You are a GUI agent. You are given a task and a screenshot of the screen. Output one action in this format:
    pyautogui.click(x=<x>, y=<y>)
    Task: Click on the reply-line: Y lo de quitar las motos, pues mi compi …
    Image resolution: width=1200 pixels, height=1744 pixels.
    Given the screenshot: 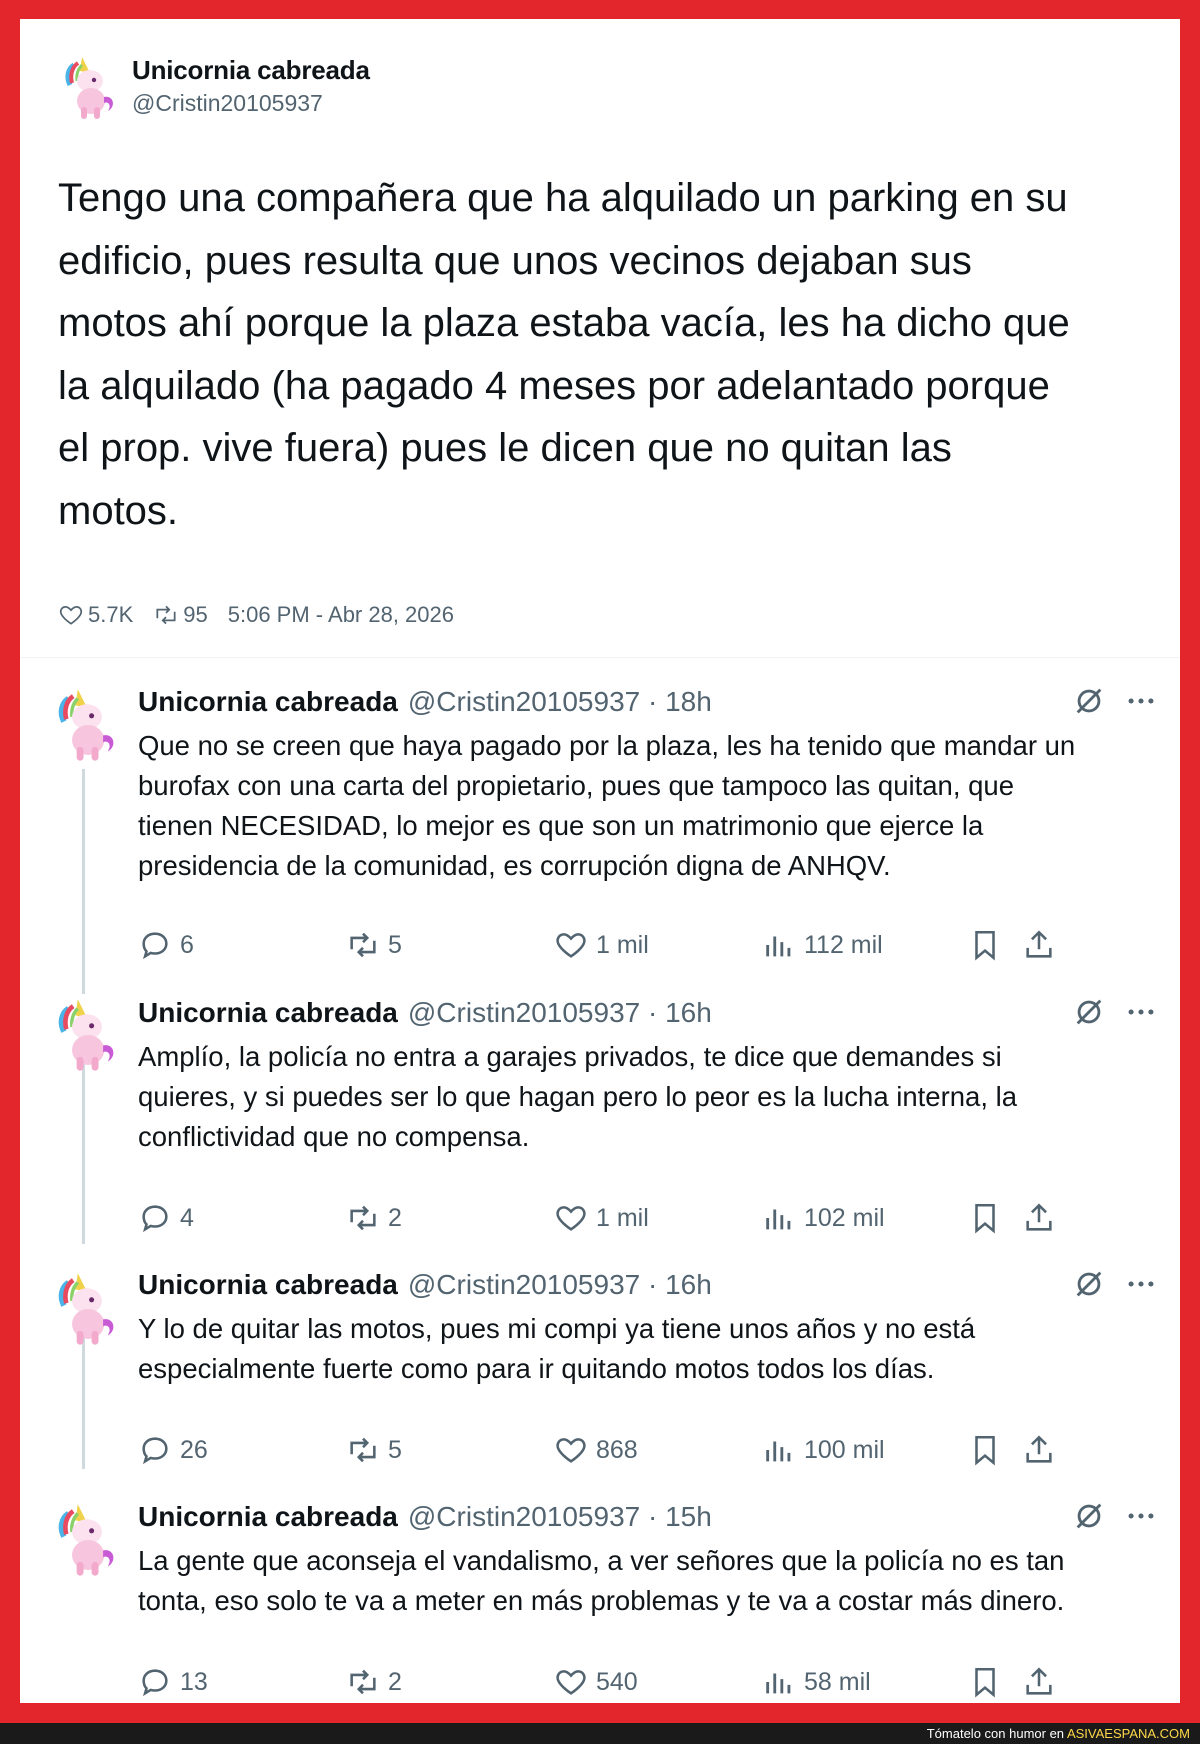 What is the action you would take?
    pyautogui.click(x=557, y=1328)
    